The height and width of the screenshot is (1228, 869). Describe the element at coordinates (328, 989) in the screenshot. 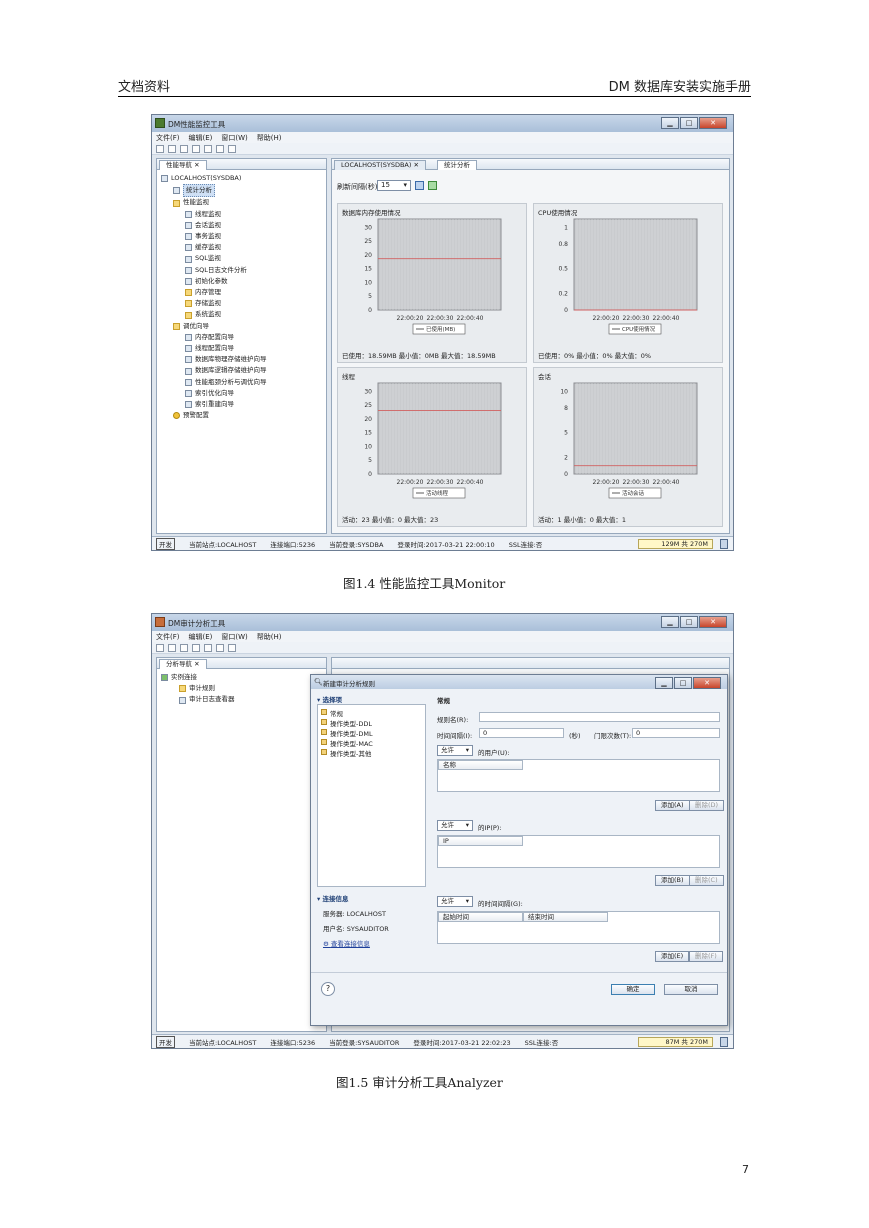

I see `help-icon: ?` at that location.